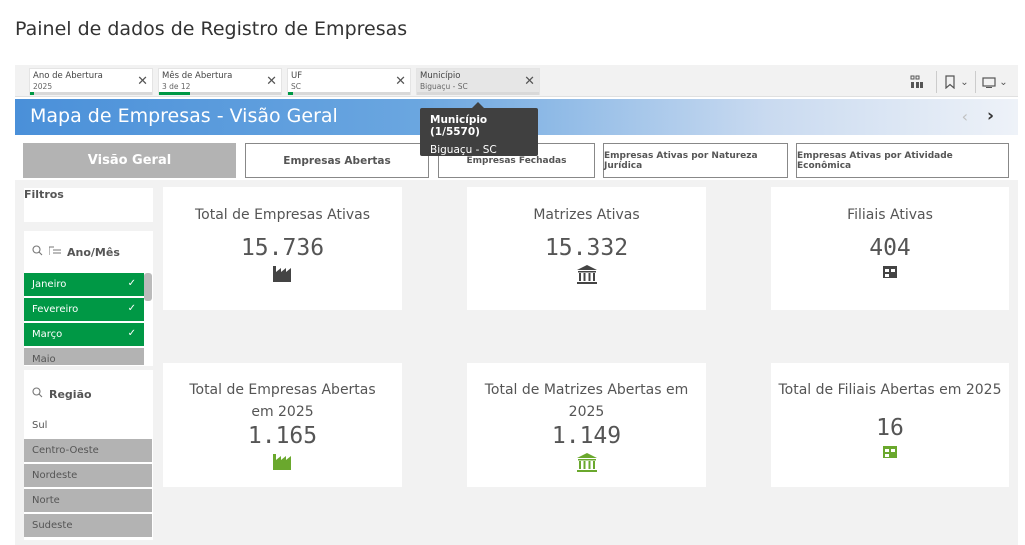 This screenshot has width=1025, height=545. I want to click on regiao-label: Região, so click(70, 394).